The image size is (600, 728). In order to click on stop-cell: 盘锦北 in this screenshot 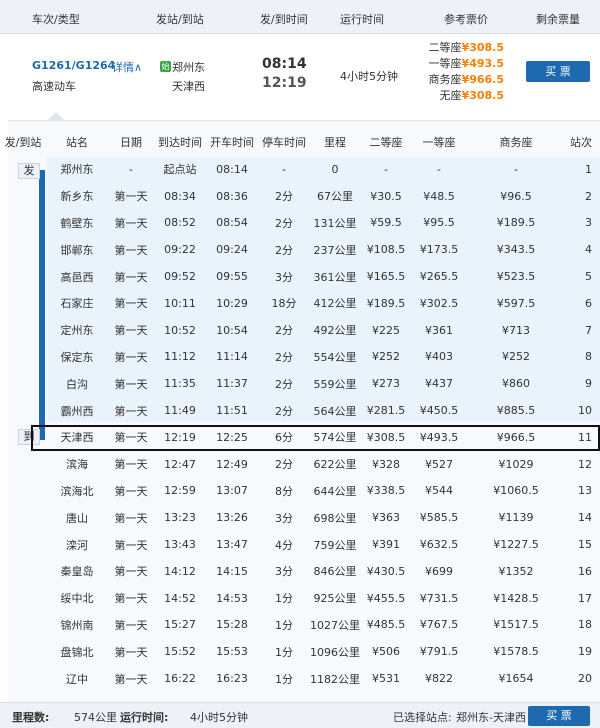, I will do `click(77, 652)`.